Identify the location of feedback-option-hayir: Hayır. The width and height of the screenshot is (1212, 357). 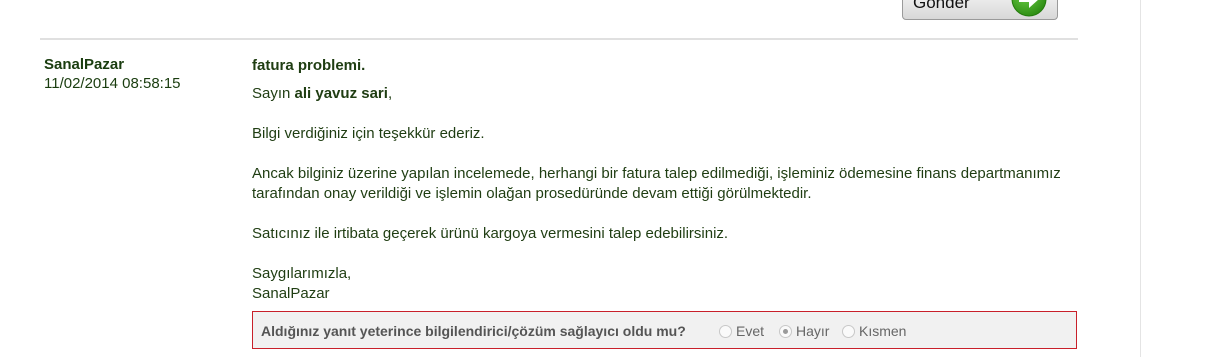
(804, 331).